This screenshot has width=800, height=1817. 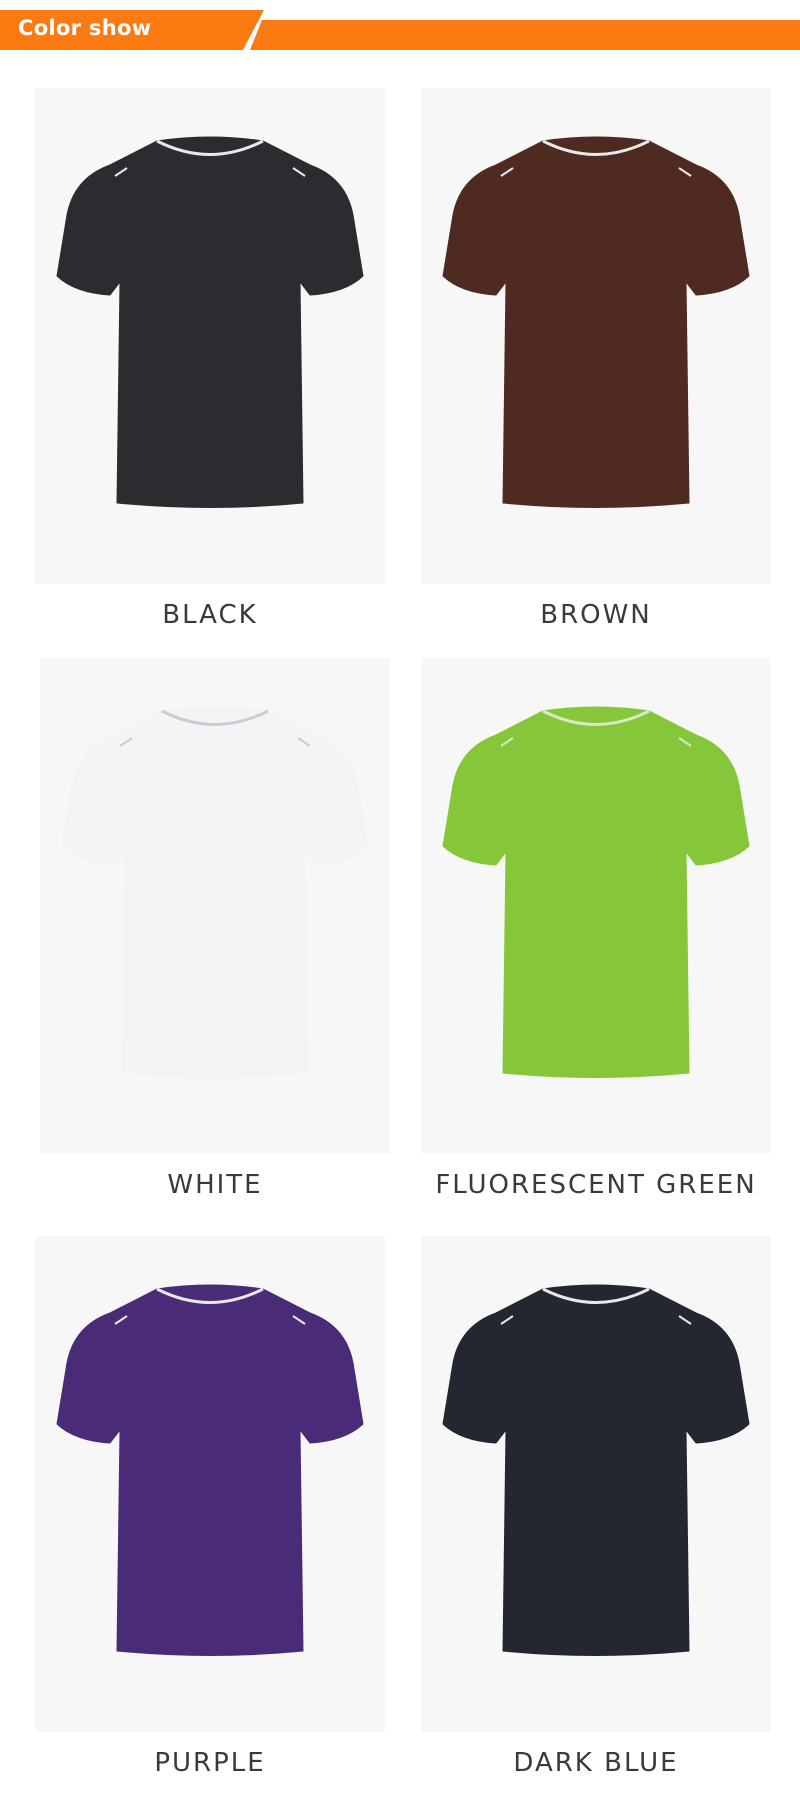 I want to click on color-label: FLUORESCENT GREEN, so click(x=596, y=1185).